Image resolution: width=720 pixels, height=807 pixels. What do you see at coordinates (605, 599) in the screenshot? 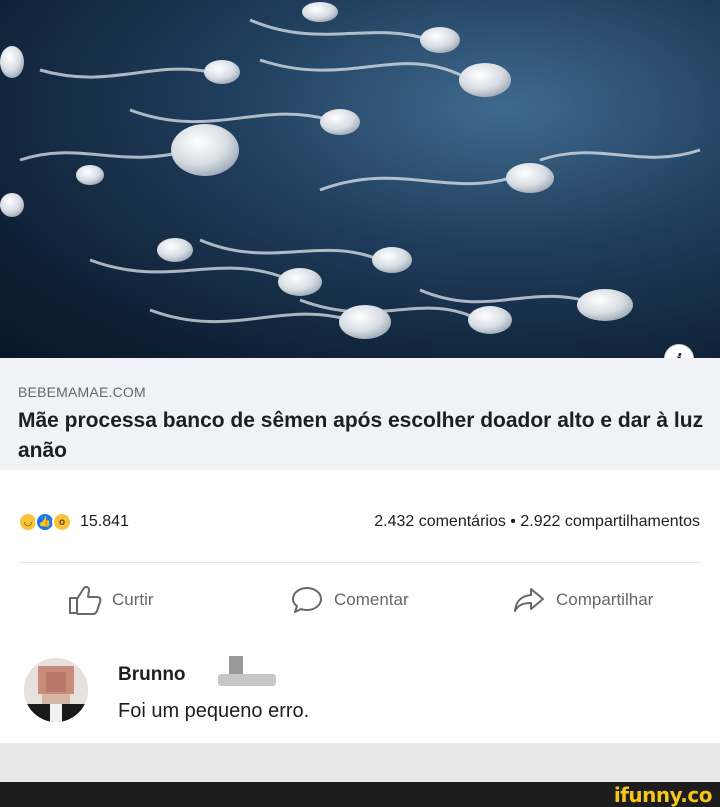
I see `share-label: Compartilhar` at bounding box center [605, 599].